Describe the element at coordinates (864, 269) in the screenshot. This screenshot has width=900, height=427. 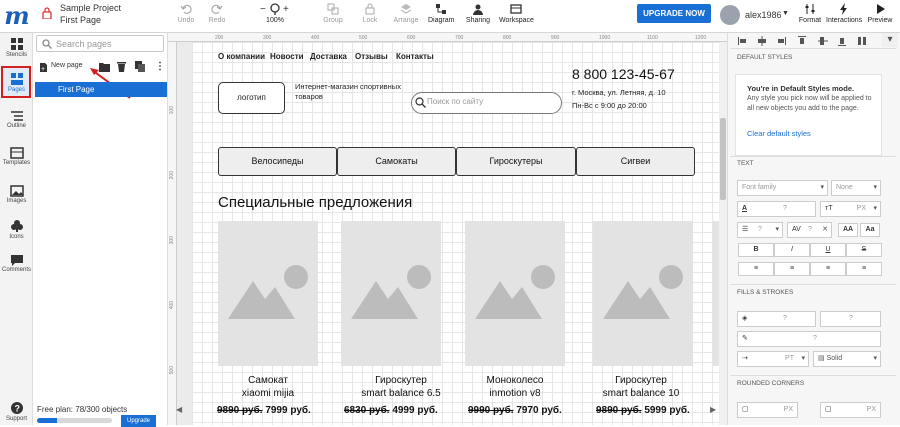
I see `align-justify-button: ≡` at that location.